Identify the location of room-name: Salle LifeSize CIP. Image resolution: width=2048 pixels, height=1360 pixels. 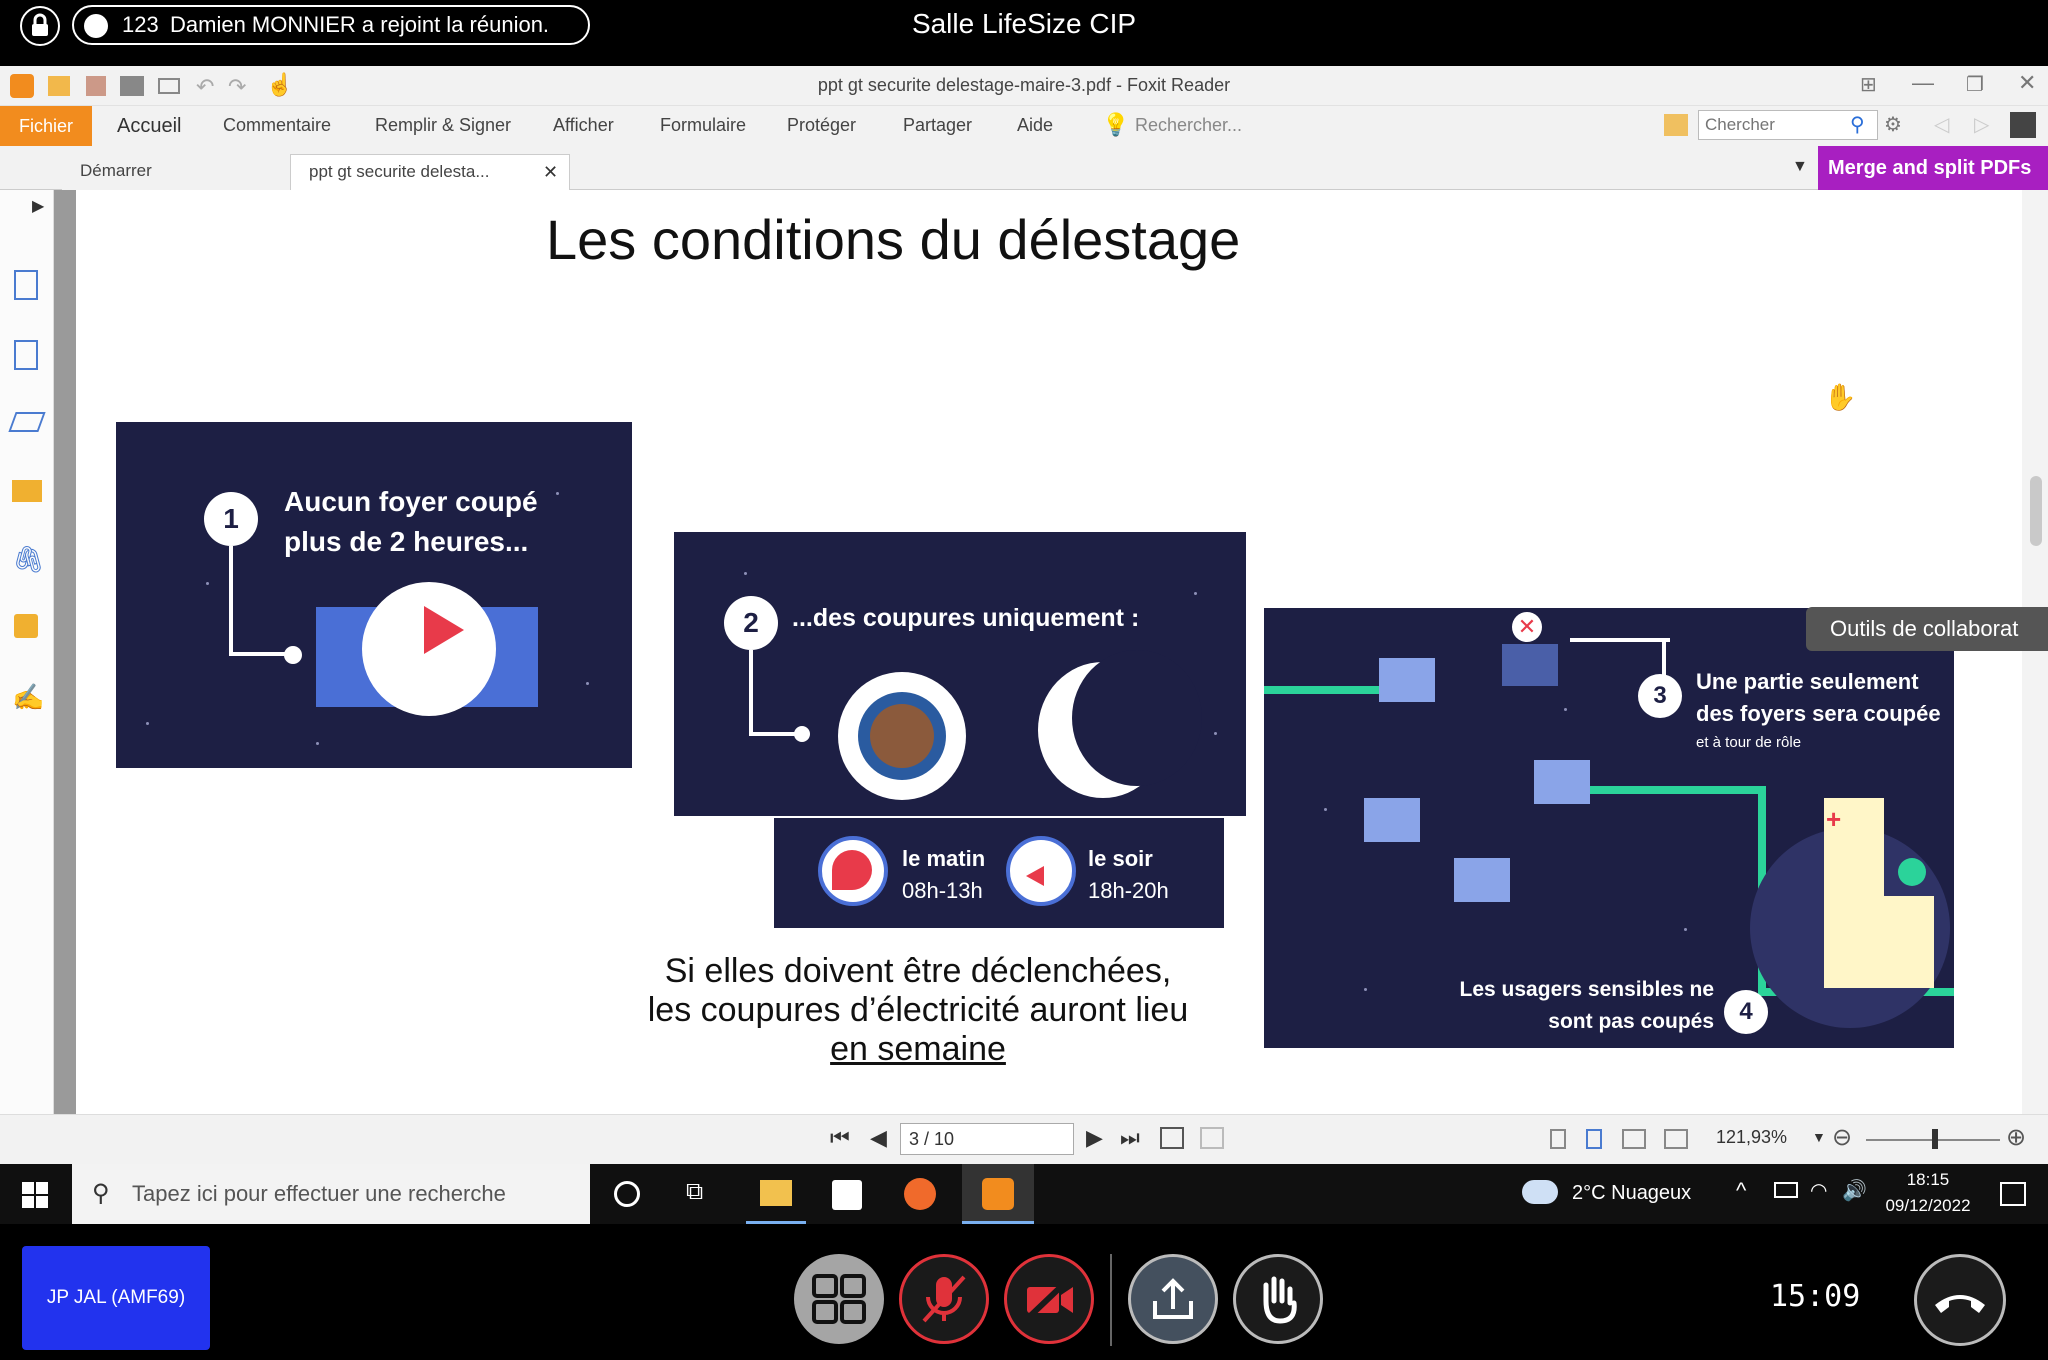
(1024, 23).